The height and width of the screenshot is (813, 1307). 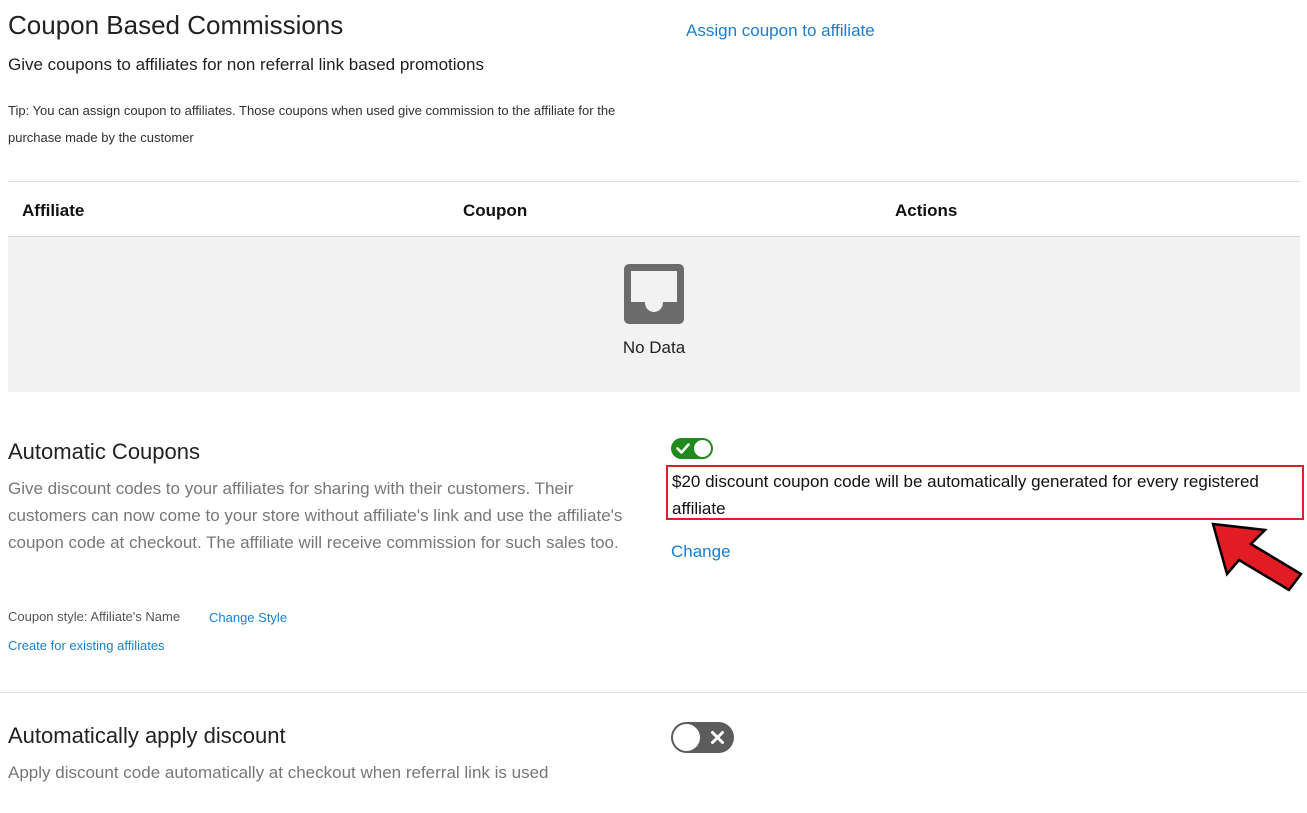 What do you see at coordinates (780, 31) in the screenshot?
I see `assign-coupon-link: Assign coupon to affiliate` at bounding box center [780, 31].